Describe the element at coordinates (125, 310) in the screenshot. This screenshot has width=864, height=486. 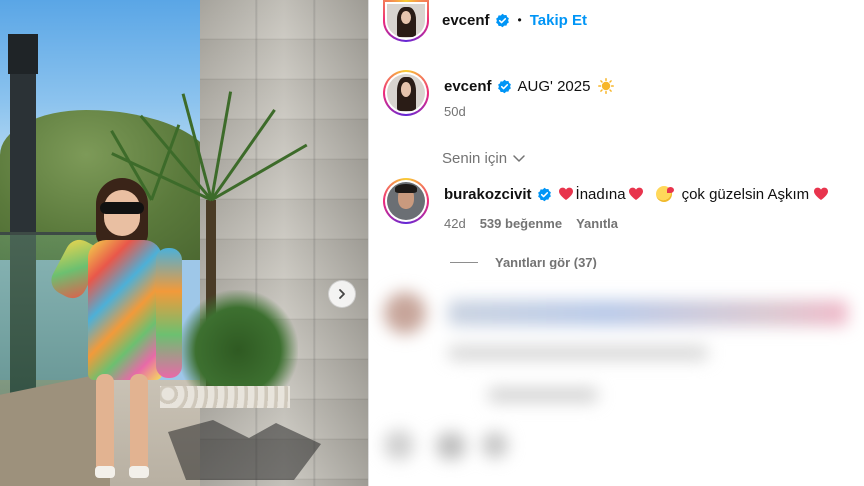
I see `colorful-dress` at that location.